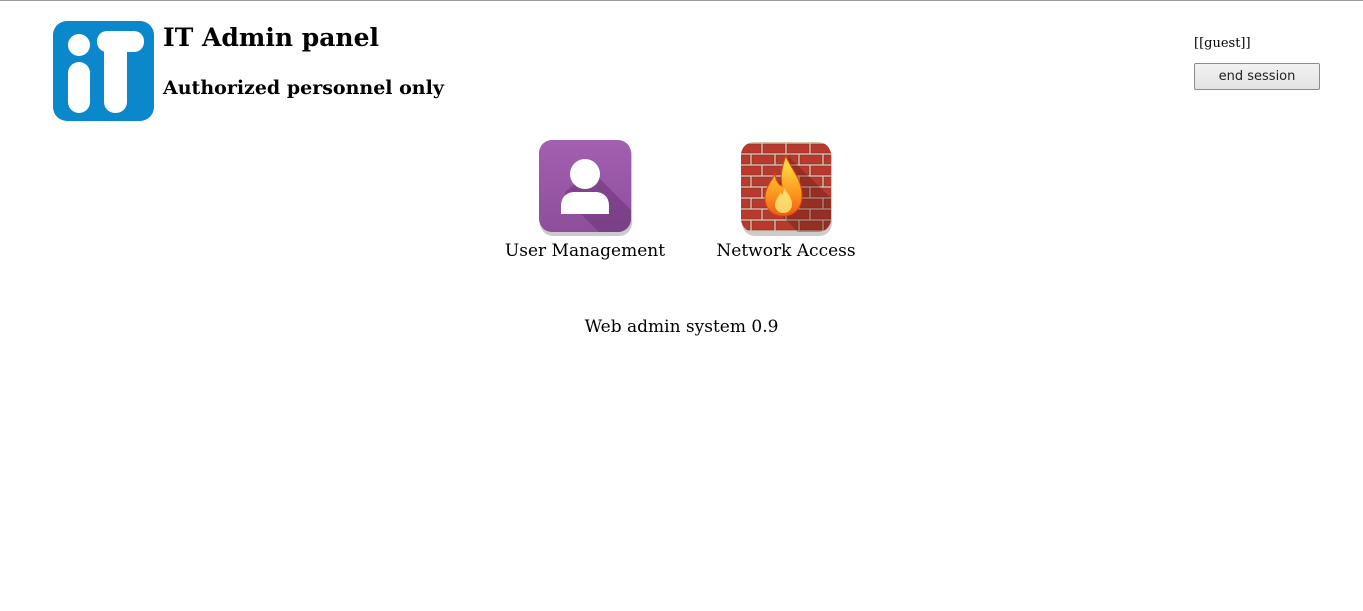 The image size is (1363, 611). I want to click on firewall-icon, so click(786, 189).